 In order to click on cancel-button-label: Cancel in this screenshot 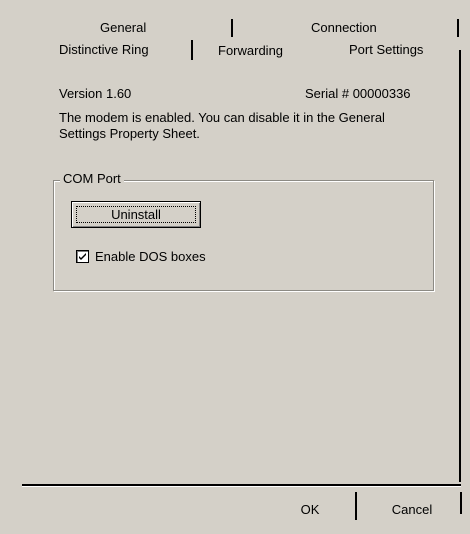, I will do `click(412, 509)`.